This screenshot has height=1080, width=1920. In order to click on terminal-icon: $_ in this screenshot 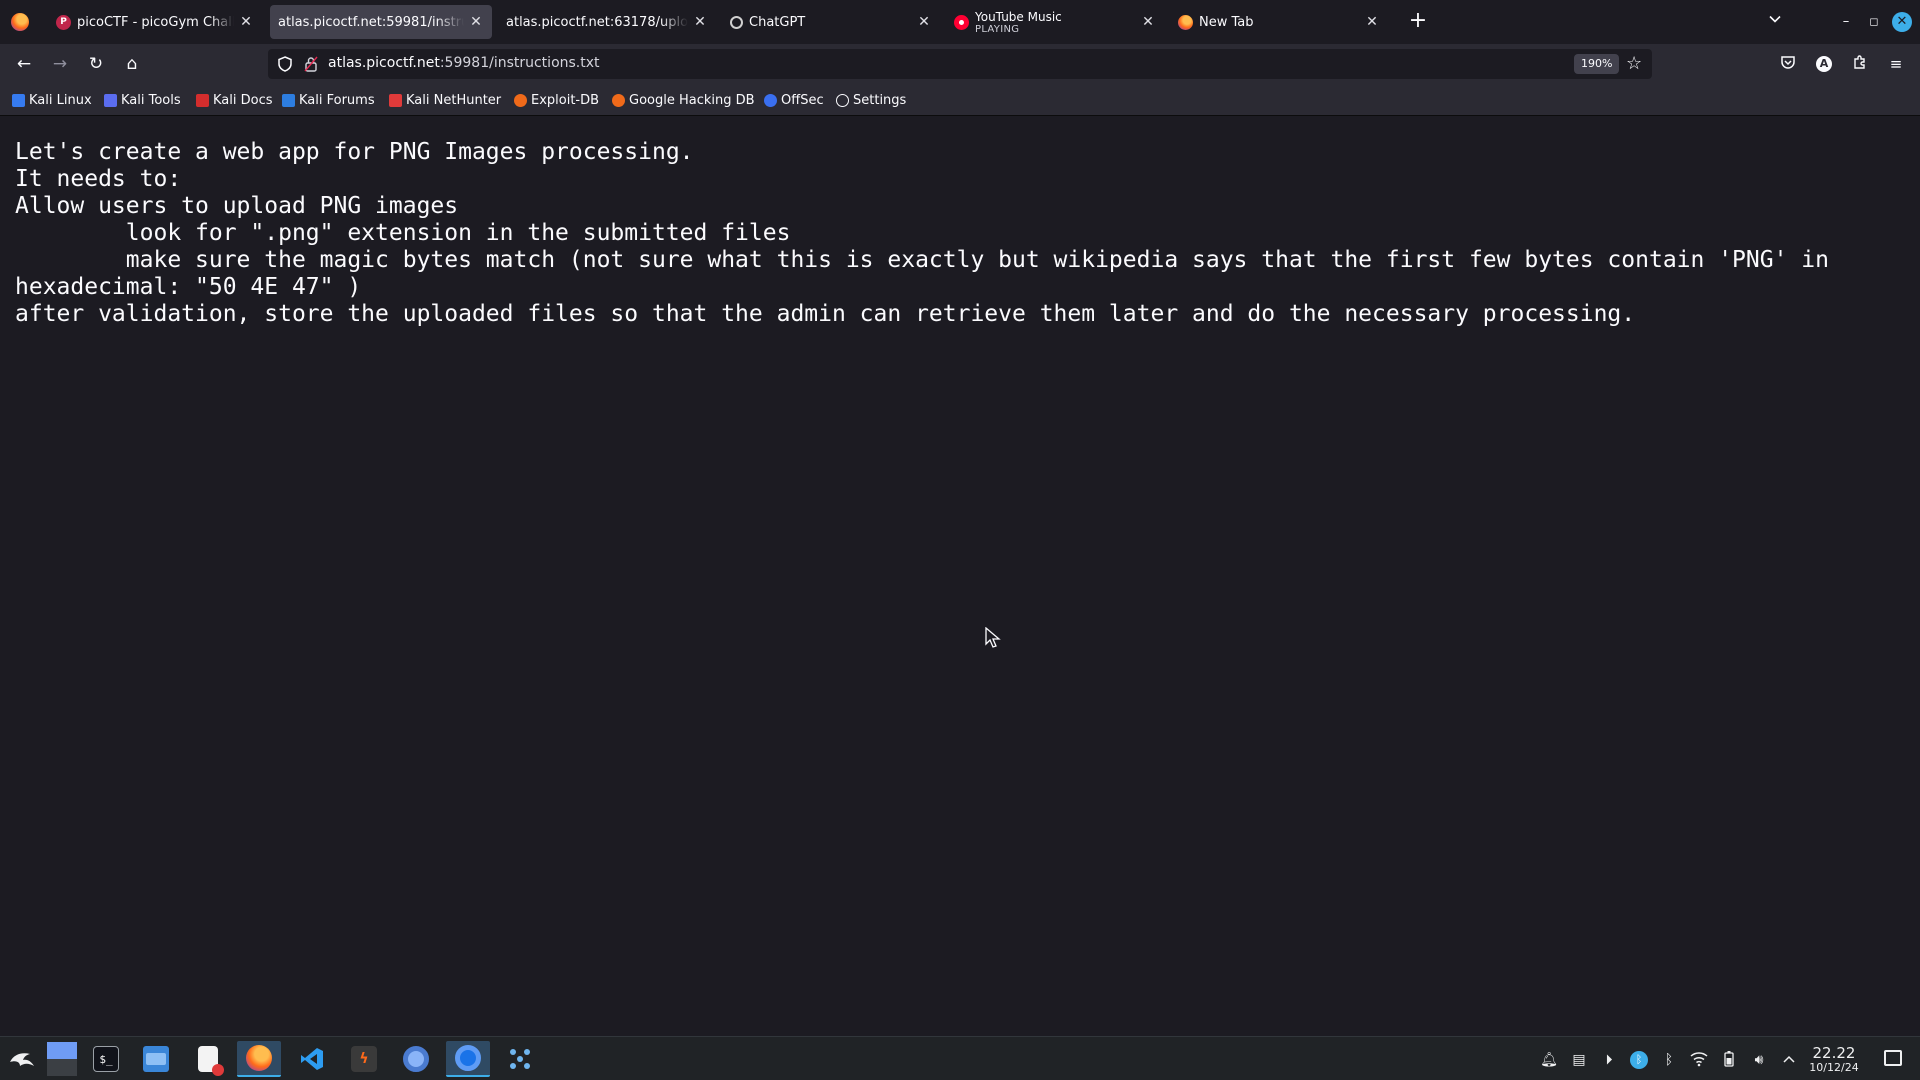, I will do `click(106, 1059)`.